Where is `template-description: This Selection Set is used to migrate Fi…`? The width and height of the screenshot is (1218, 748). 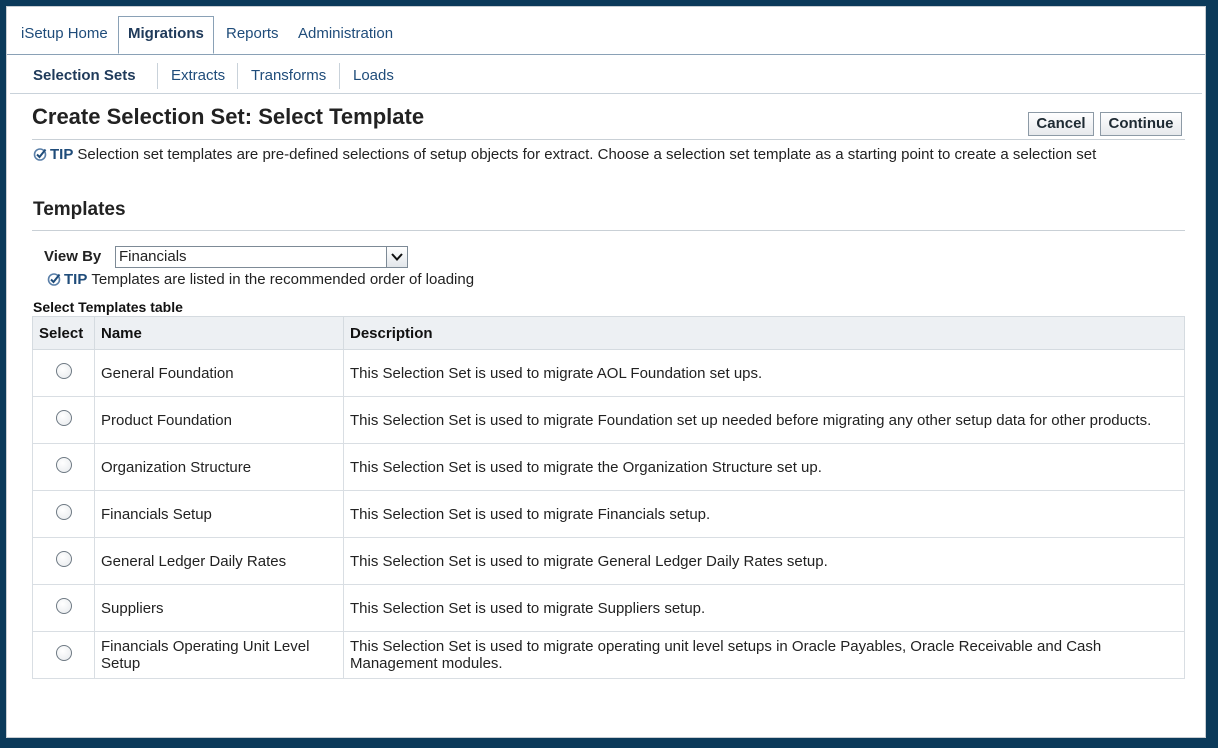 template-description: This Selection Set is used to migrate Fi… is located at coordinates (764, 514).